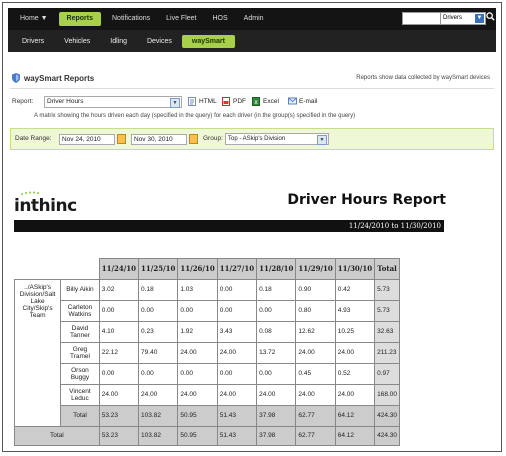 The image size is (506, 456). What do you see at coordinates (355, 373) in the screenshot?
I see `table-cell: 0.52` at bounding box center [355, 373].